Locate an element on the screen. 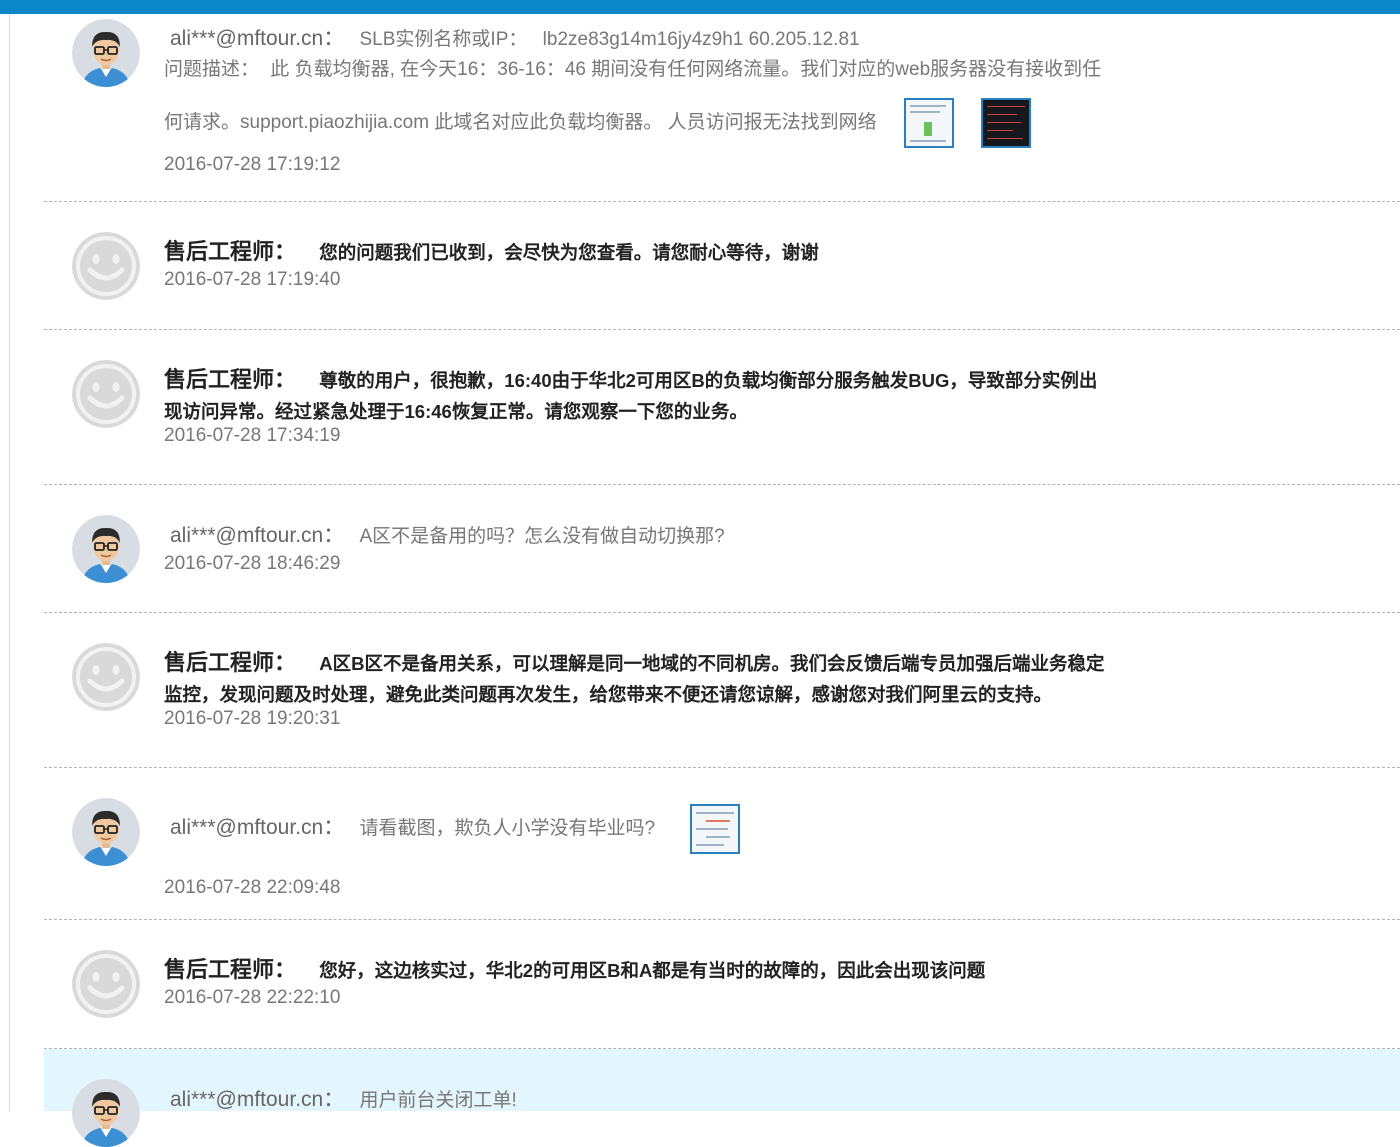 This screenshot has height=1147, width=1400. slb-label: SLB实例名称或IP： is located at coordinates (443, 39).